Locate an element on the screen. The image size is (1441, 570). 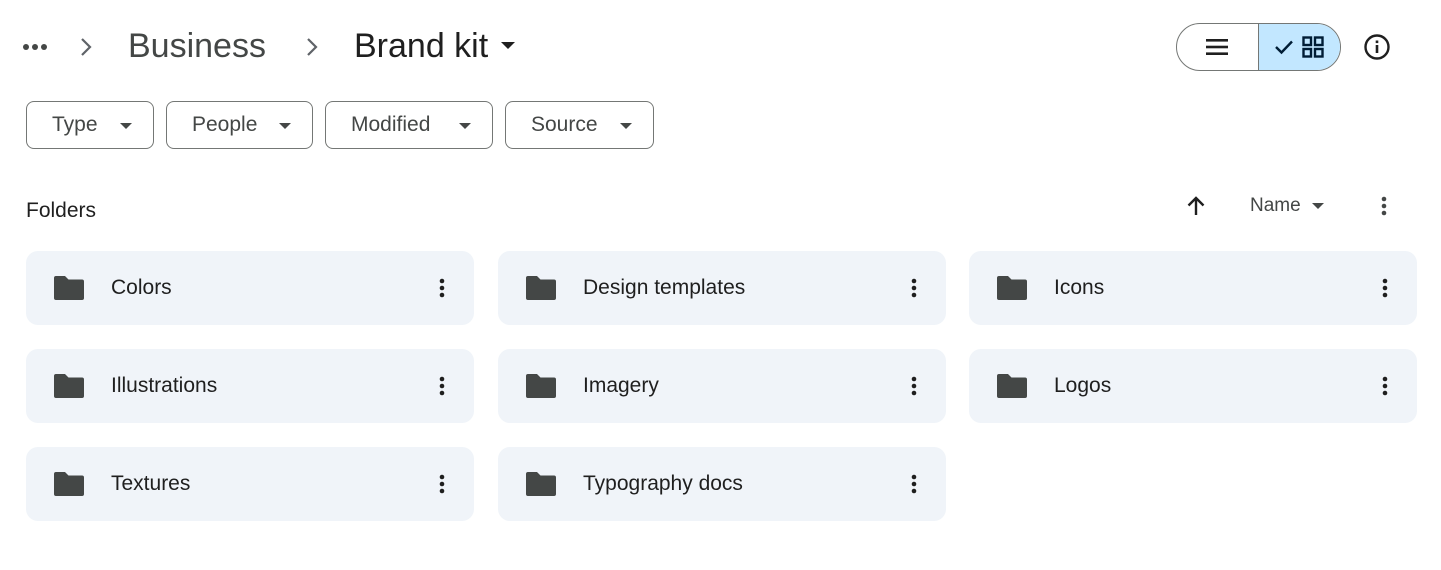
folder-card: Textures is located at coordinates (250, 484).